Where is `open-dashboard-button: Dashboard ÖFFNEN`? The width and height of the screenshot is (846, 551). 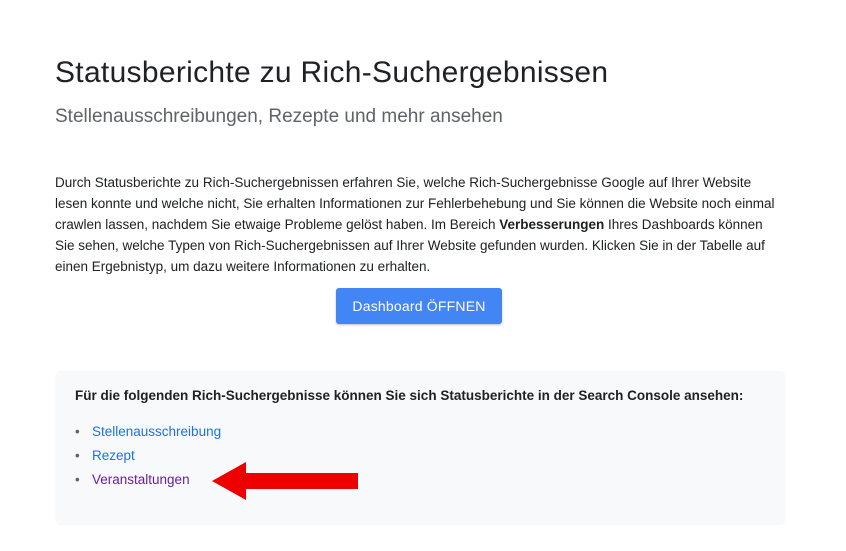 open-dashboard-button: Dashboard ÖFFNEN is located at coordinates (419, 306).